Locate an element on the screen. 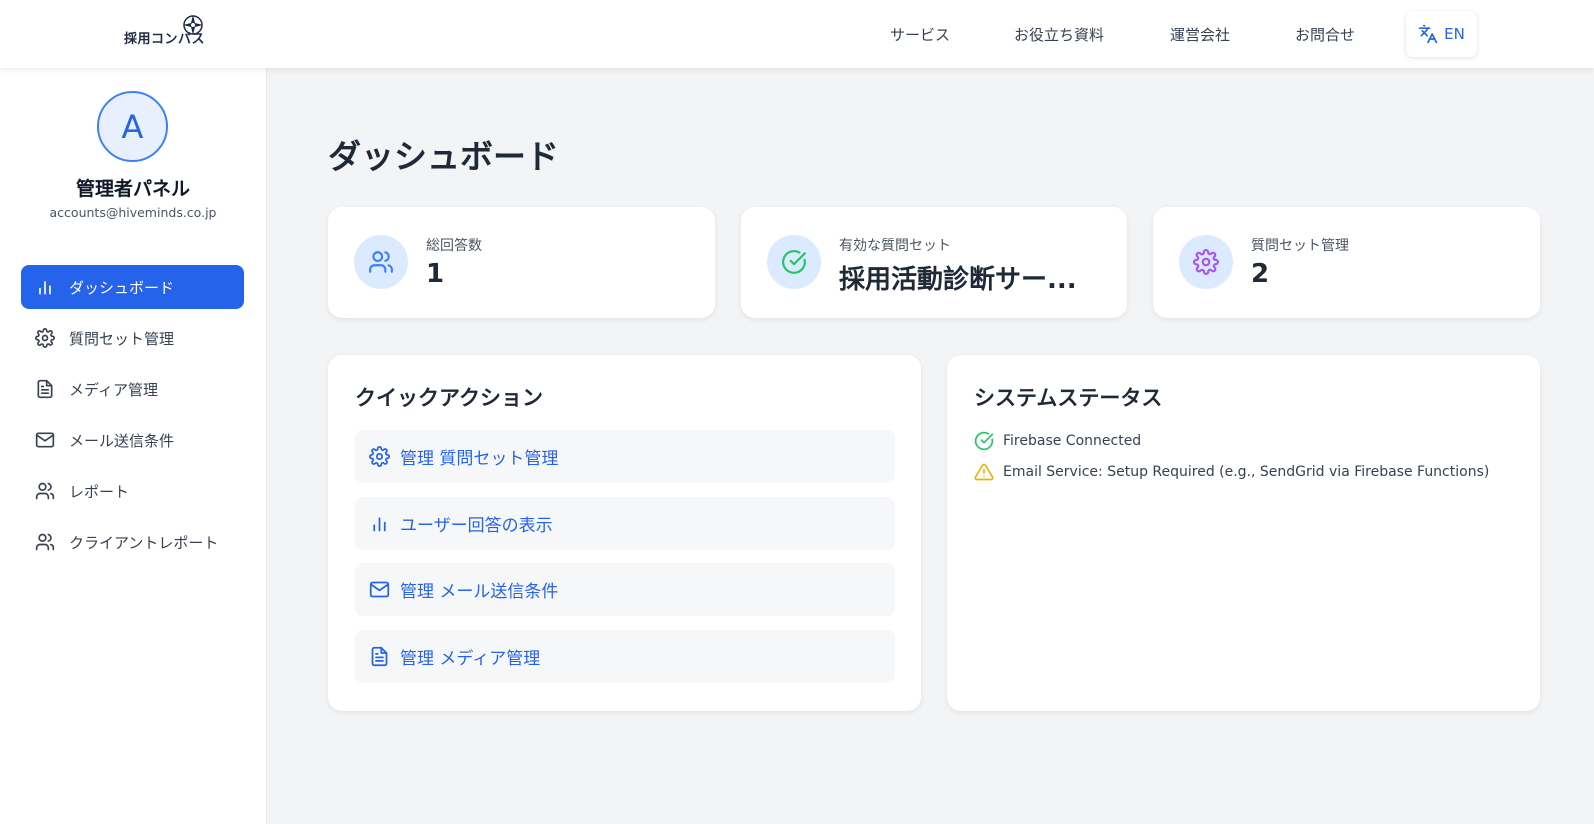 This screenshot has height=824, width=1594. sidebar-item-question-sets: 質問セット管理 is located at coordinates (132, 338).